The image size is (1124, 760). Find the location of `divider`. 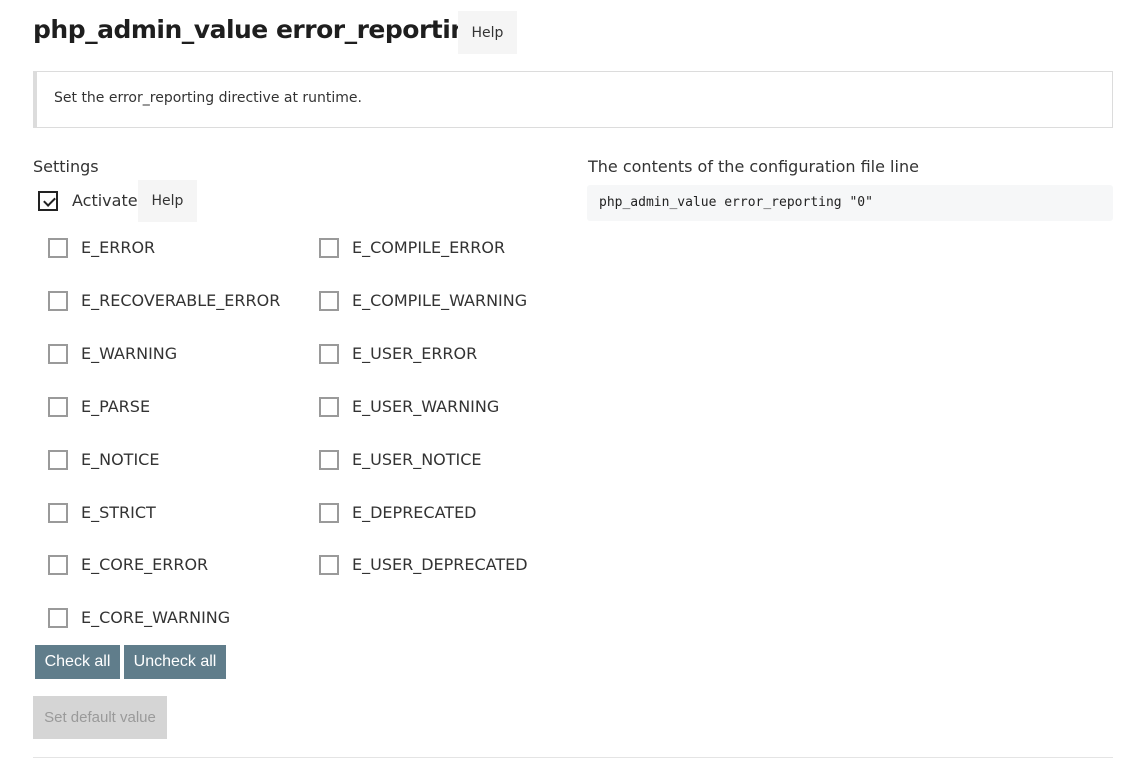

divider is located at coordinates (573, 757).